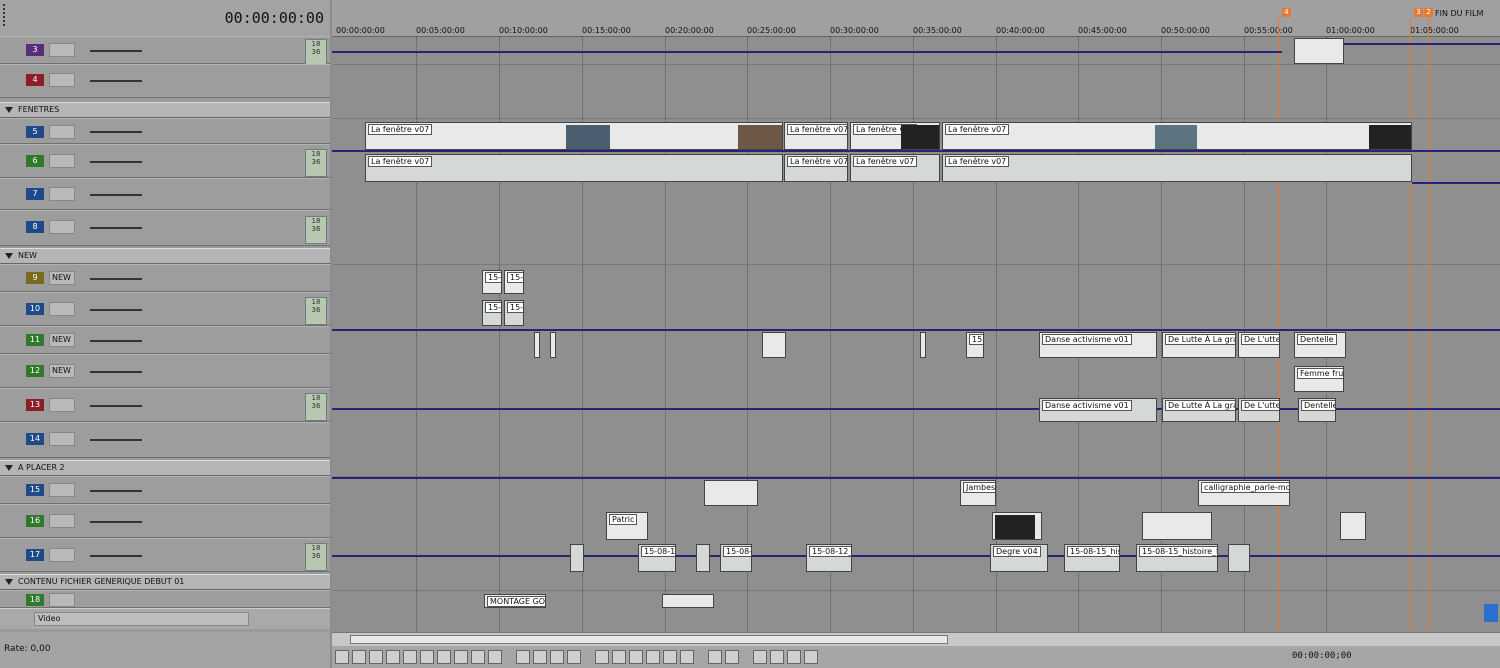 This screenshot has width=1500, height=668. I want to click on clip: Danse activisme v01, so click(1098, 345).